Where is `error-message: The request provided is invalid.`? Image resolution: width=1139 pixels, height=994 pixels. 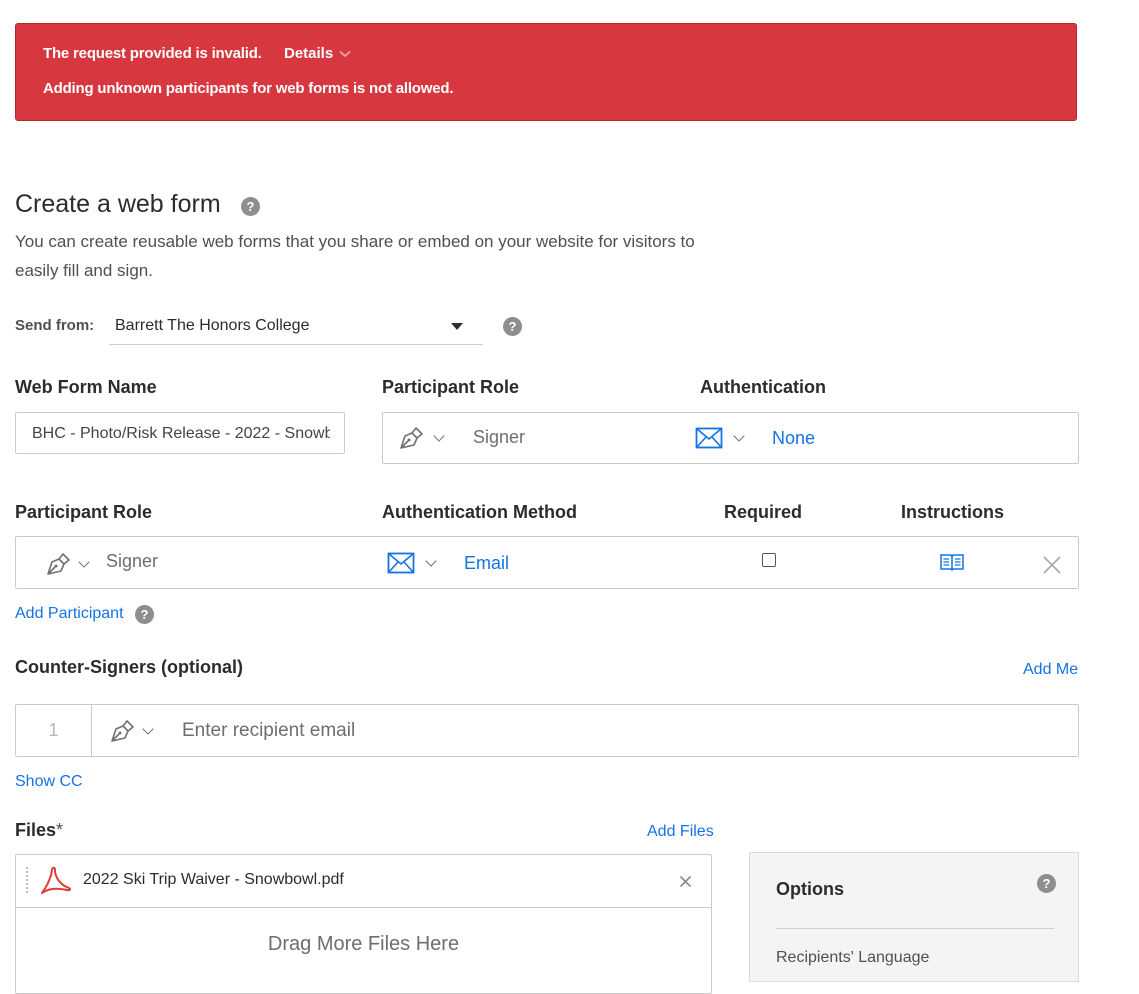 error-message: The request provided is invalid. is located at coordinates (152, 53).